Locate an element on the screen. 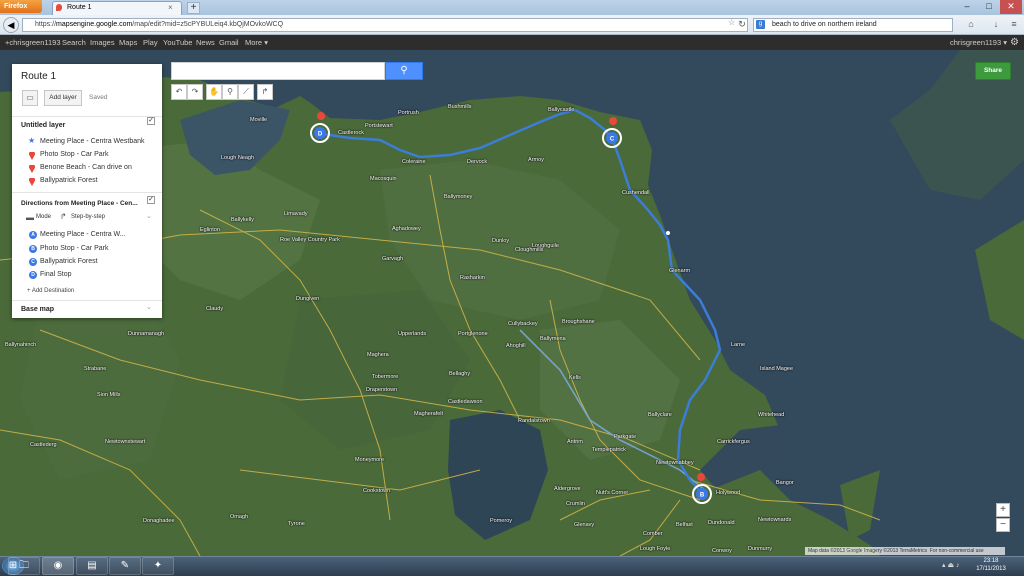  add-destination-link: + Add Destination is located at coordinates (50, 291).